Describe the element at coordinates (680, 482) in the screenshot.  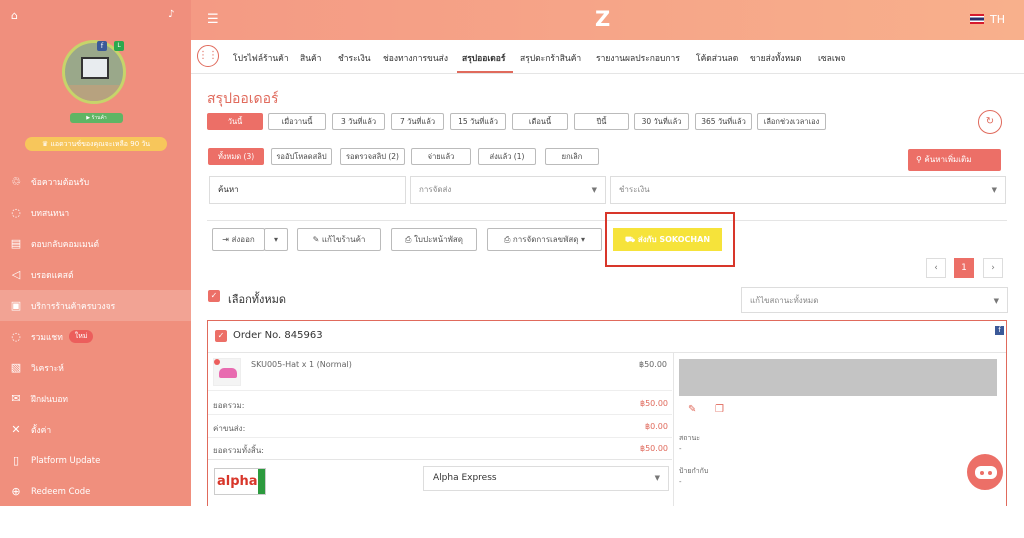
I see `tag-value: -` at that location.